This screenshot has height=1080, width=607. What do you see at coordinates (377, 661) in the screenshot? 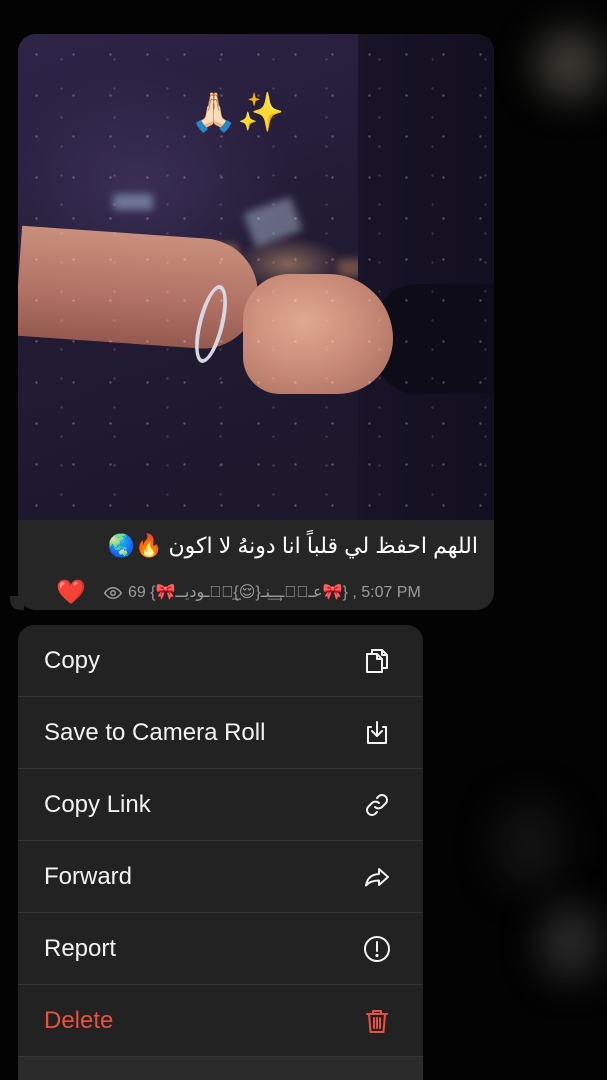
I see `copy-icon` at bounding box center [377, 661].